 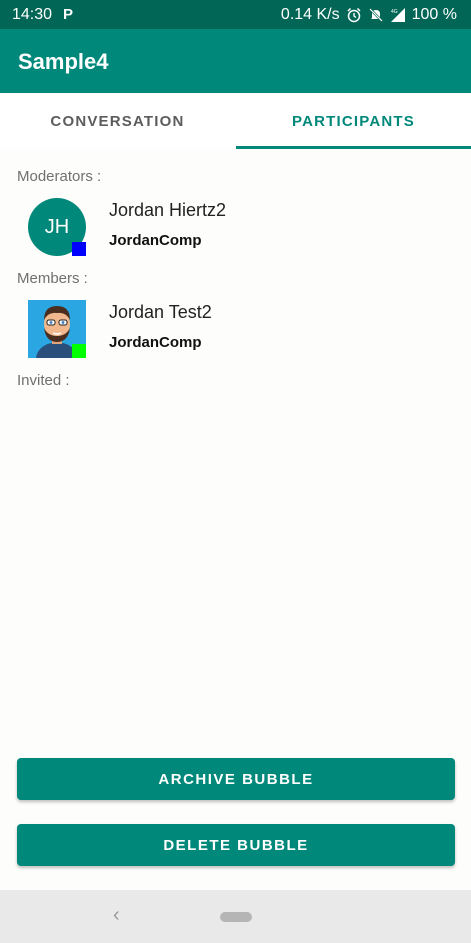 I want to click on avatar: JH, so click(x=57, y=227).